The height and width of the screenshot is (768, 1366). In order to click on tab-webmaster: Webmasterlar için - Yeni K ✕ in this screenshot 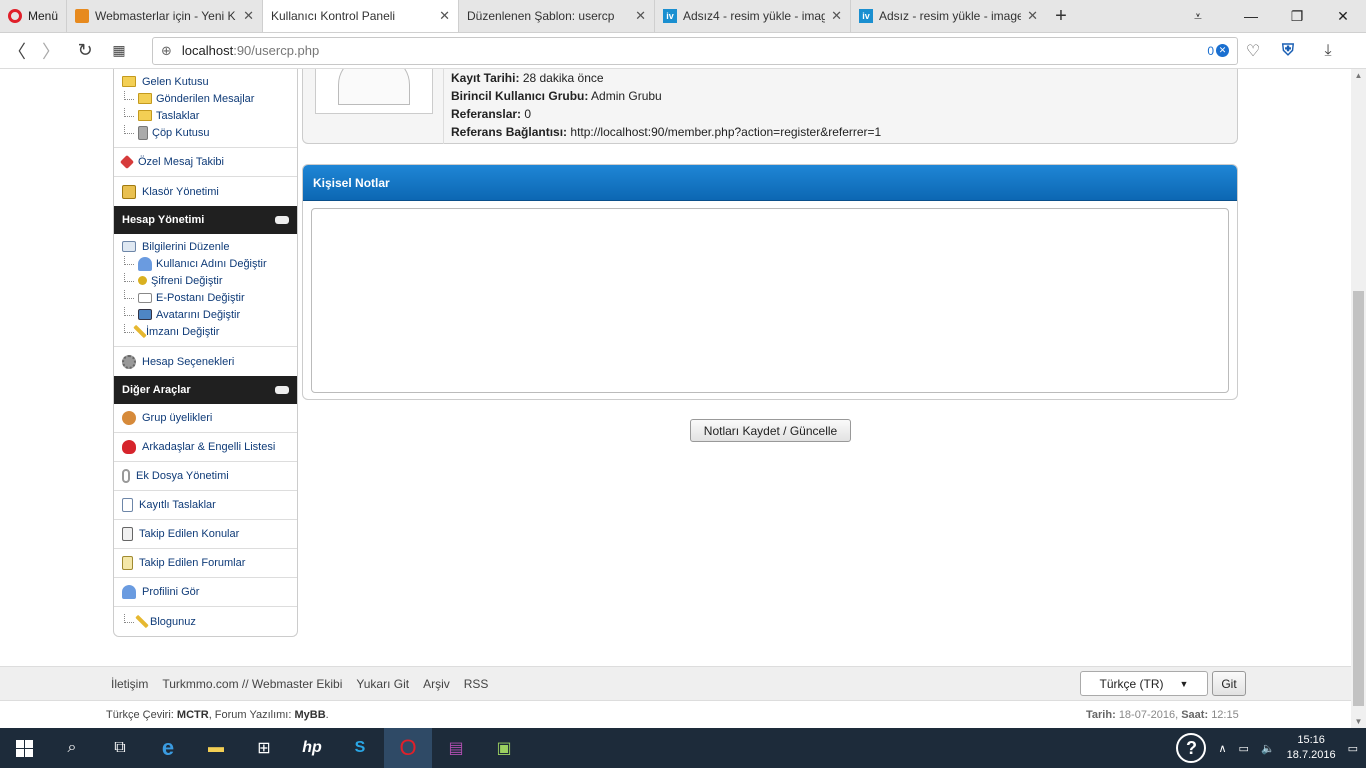, I will do `click(164, 16)`.